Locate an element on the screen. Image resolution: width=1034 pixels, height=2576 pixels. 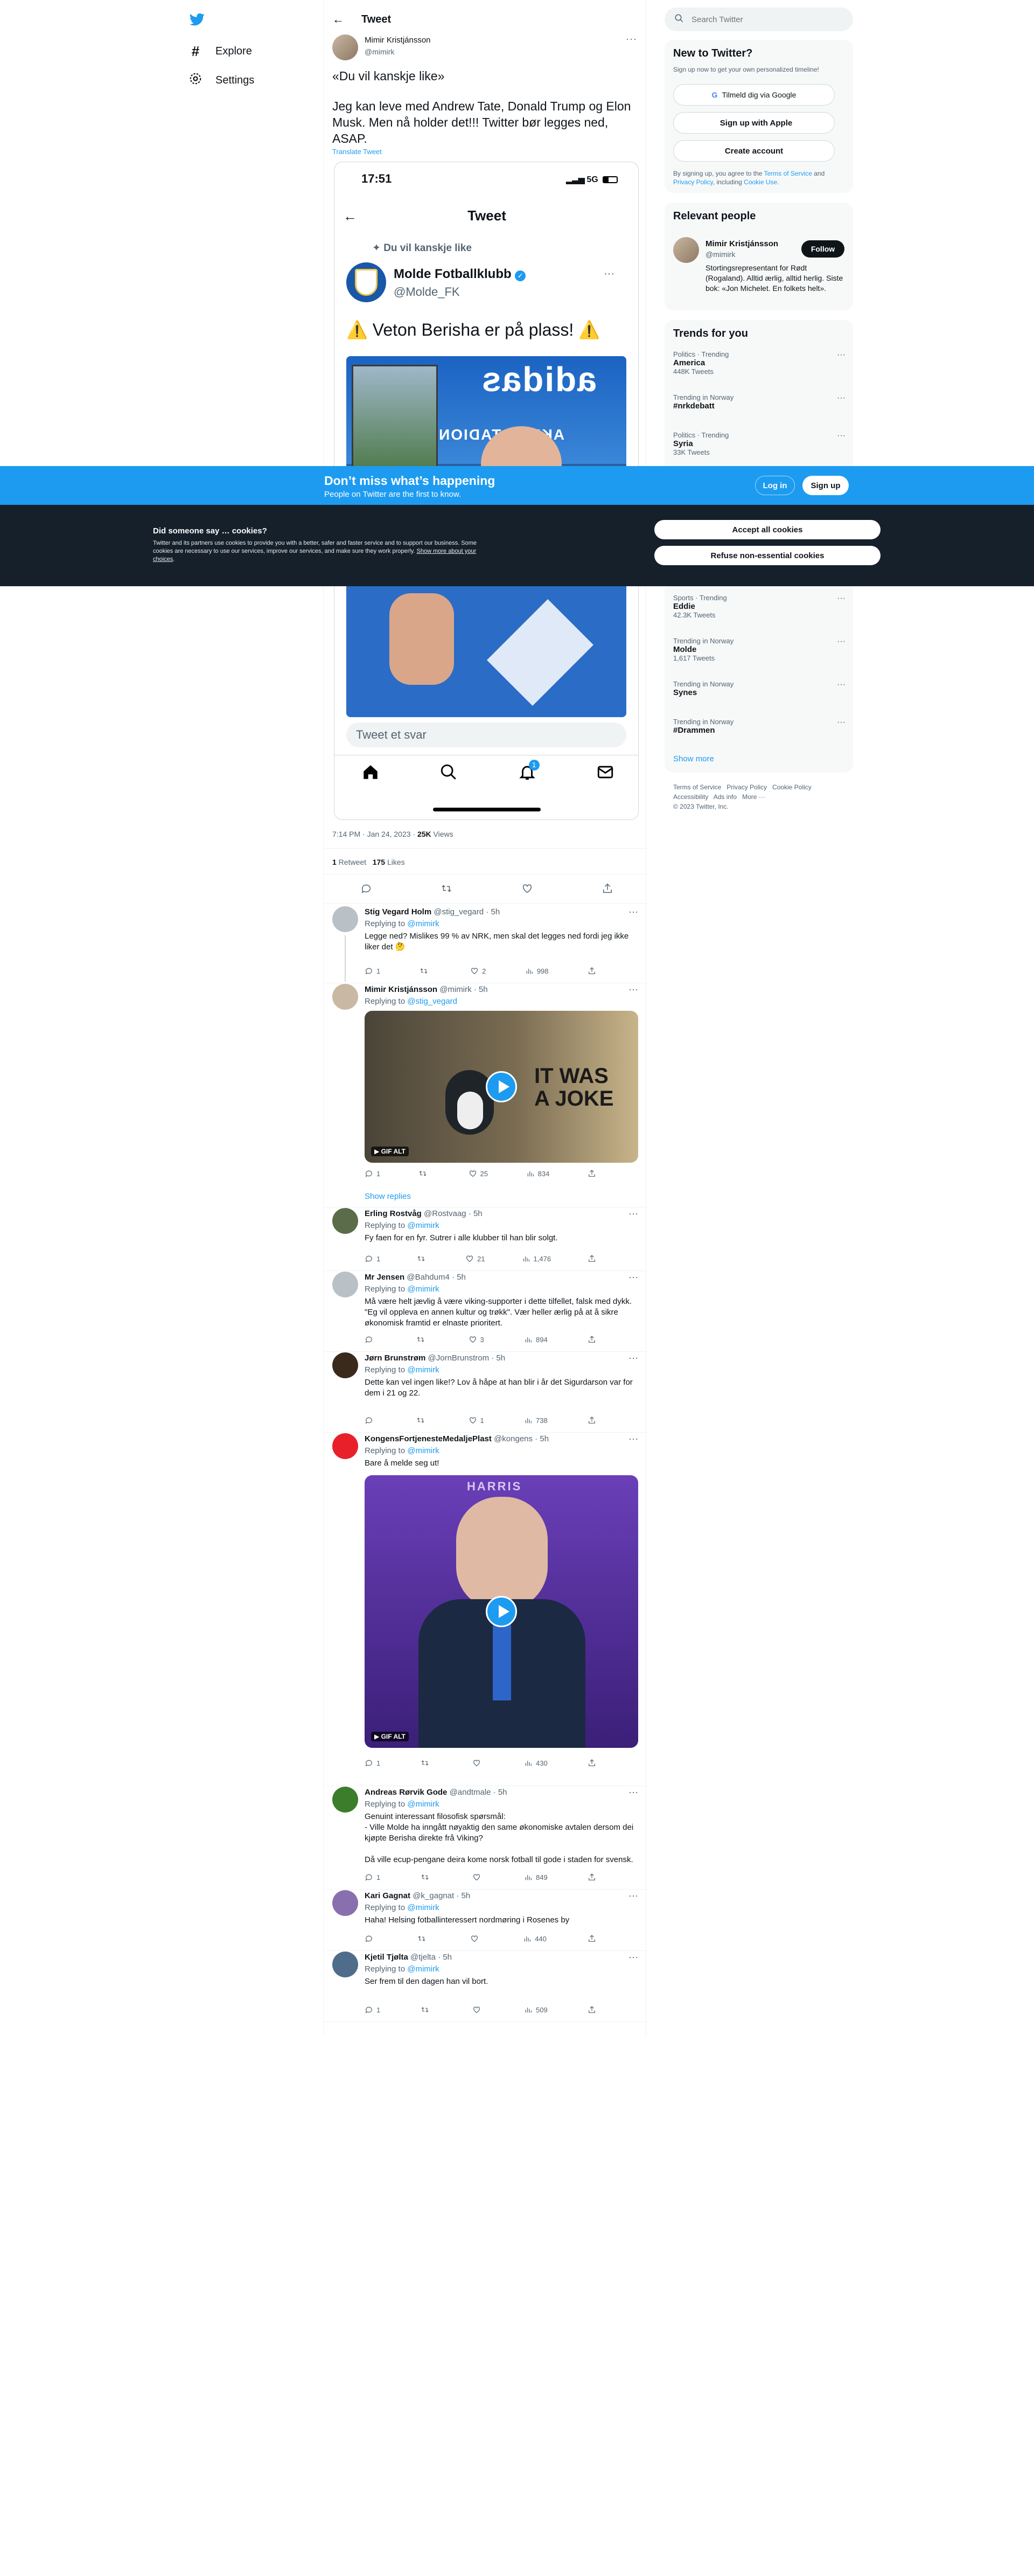
share-icon is located at coordinates (607, 890).